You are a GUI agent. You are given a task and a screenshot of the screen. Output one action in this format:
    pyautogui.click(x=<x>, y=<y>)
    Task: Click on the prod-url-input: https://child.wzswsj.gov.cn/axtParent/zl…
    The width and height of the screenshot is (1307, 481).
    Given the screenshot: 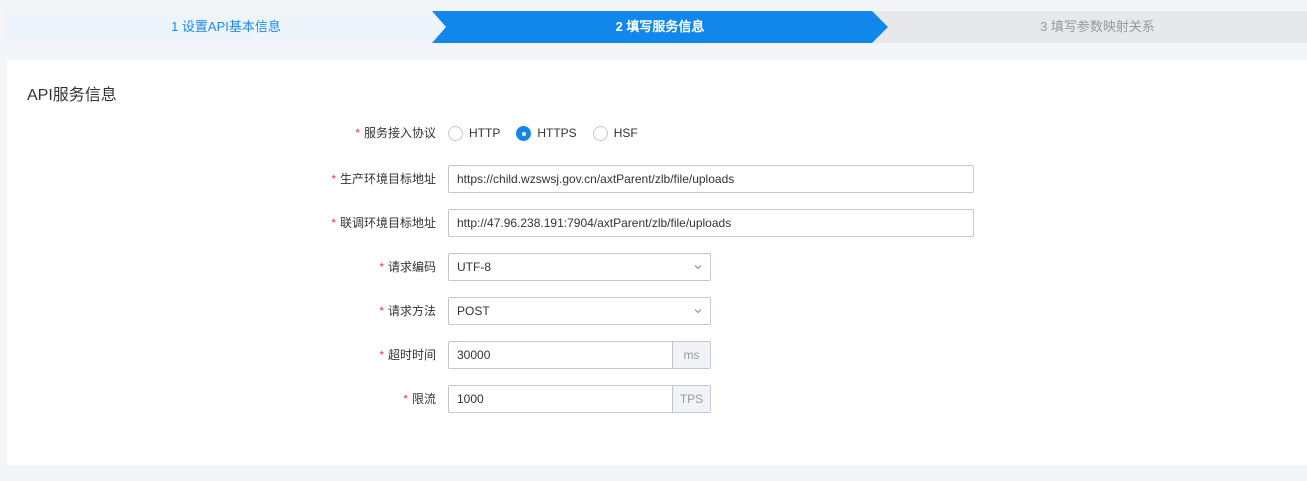 What is the action you would take?
    pyautogui.click(x=711, y=179)
    